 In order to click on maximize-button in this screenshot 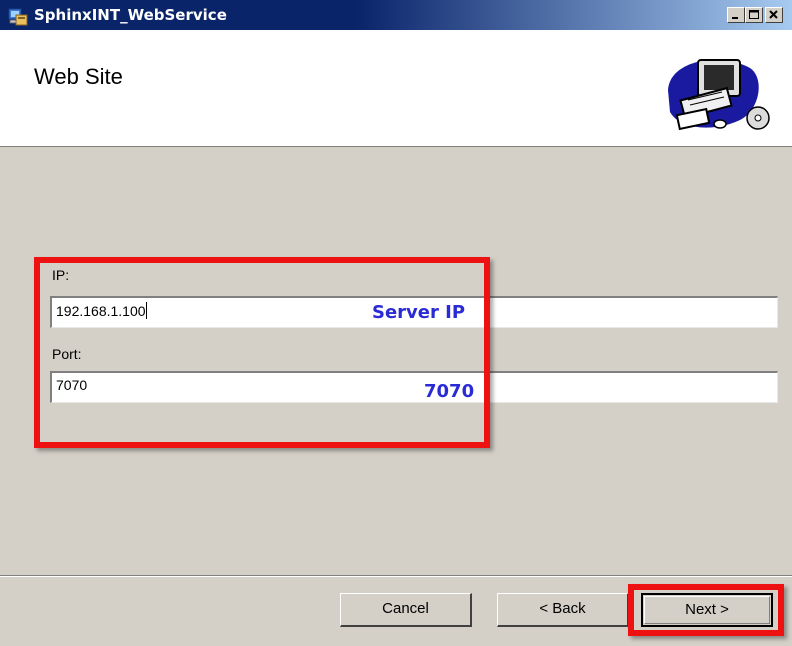, I will do `click(754, 15)`.